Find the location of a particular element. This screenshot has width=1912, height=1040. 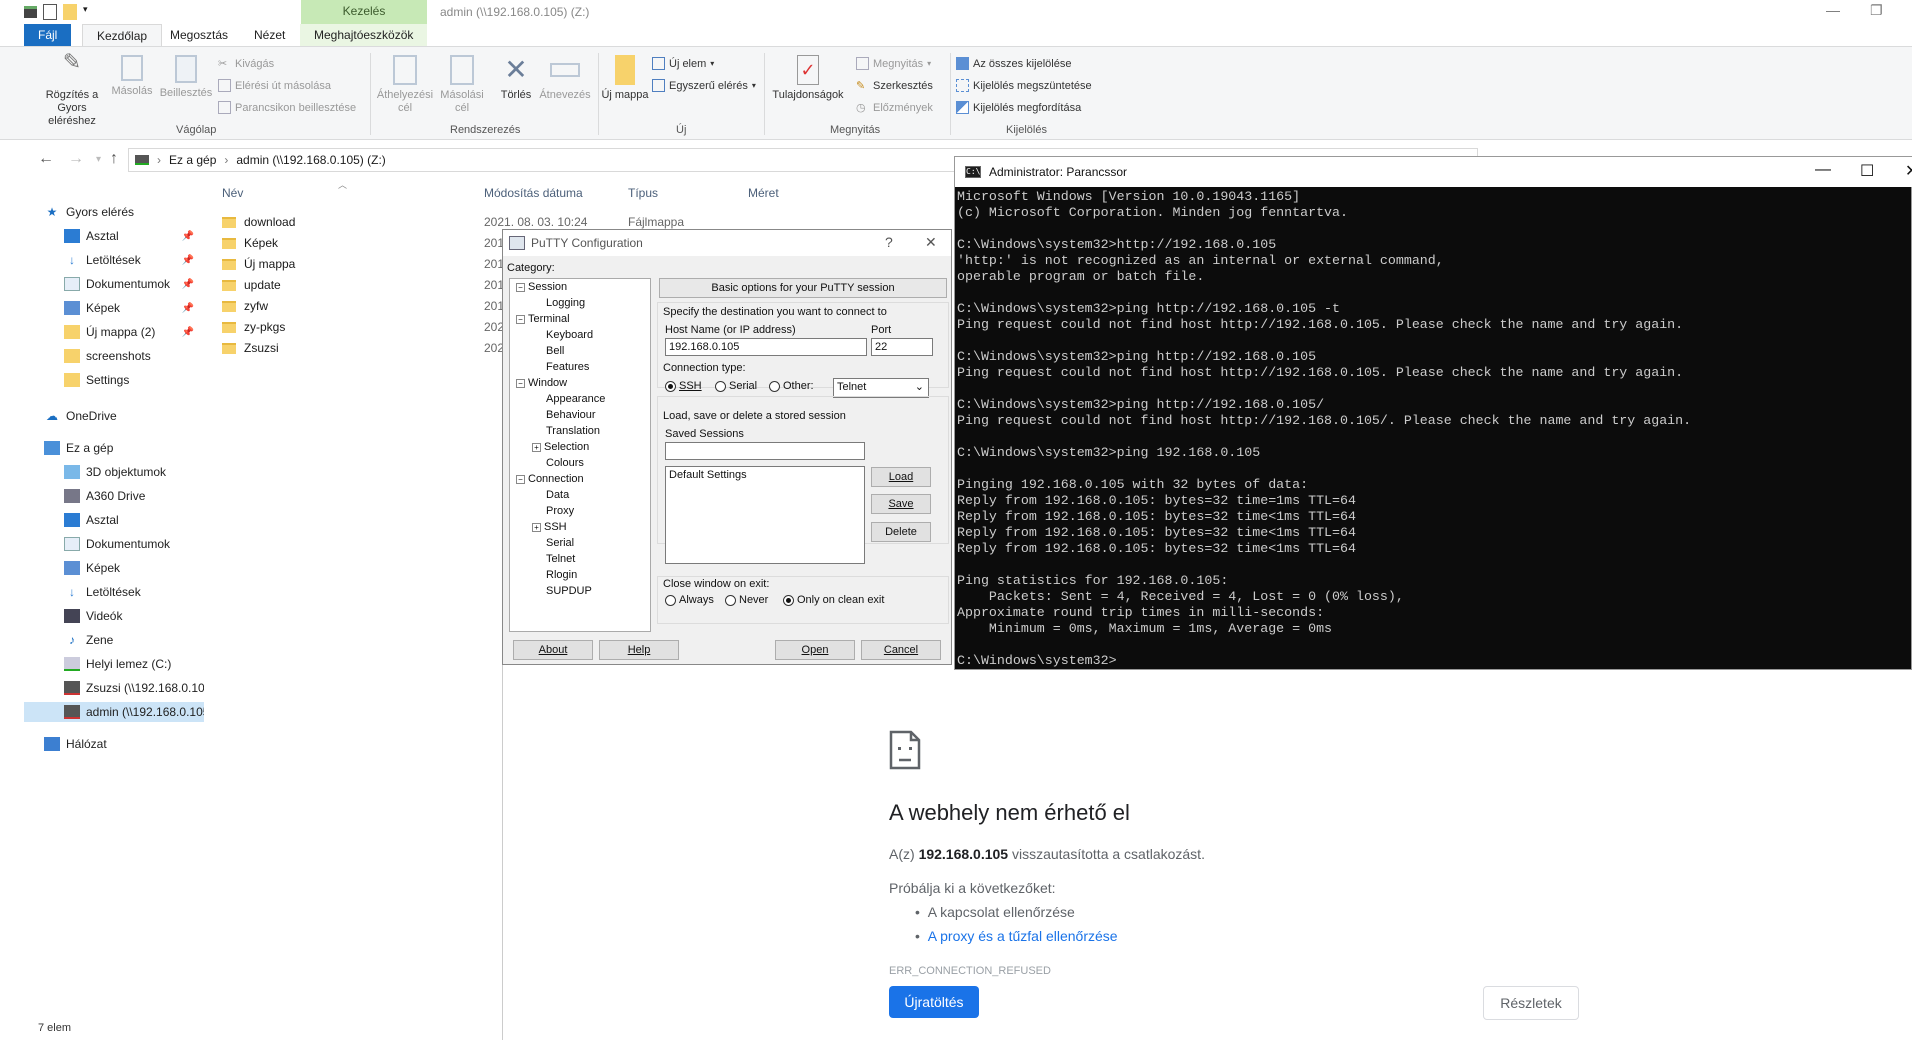

recent-chevron-down-icon: ▾ is located at coordinates (98, 159).